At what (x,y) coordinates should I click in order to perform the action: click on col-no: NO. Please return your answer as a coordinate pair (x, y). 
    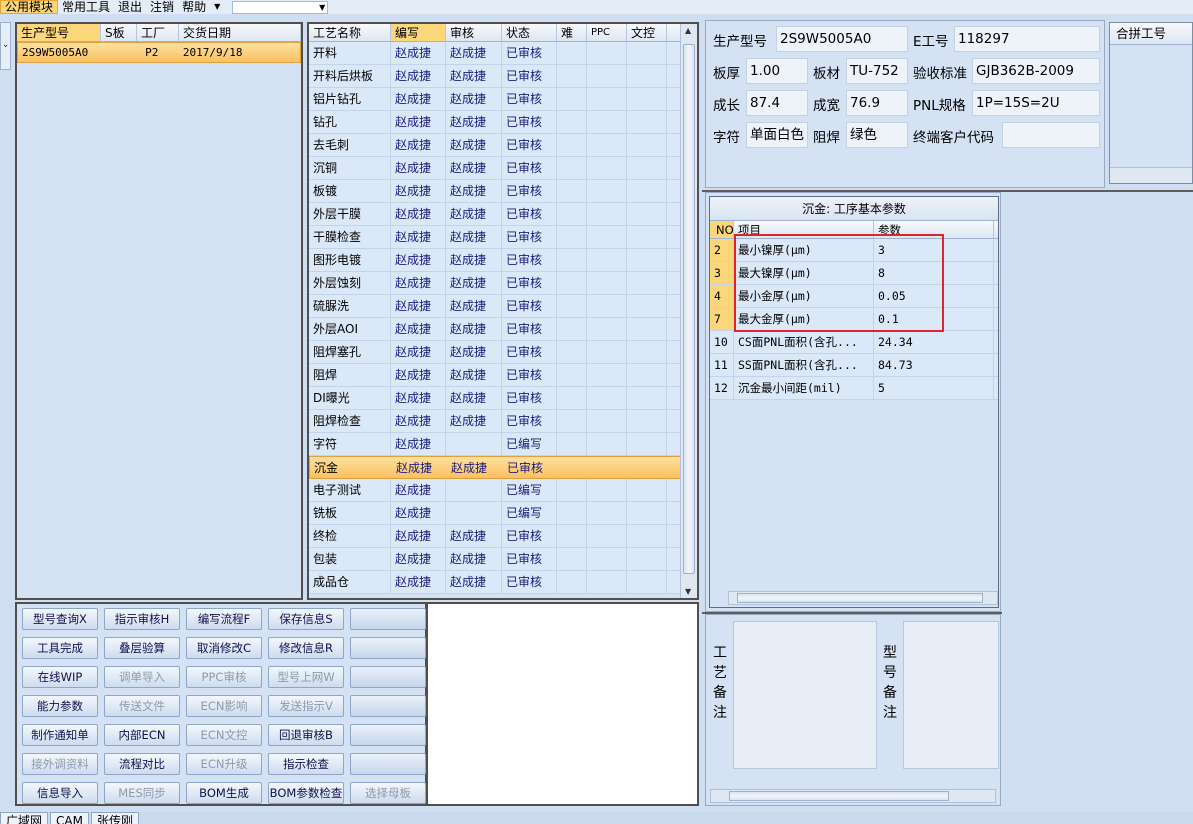
    Looking at the image, I should click on (722, 229).